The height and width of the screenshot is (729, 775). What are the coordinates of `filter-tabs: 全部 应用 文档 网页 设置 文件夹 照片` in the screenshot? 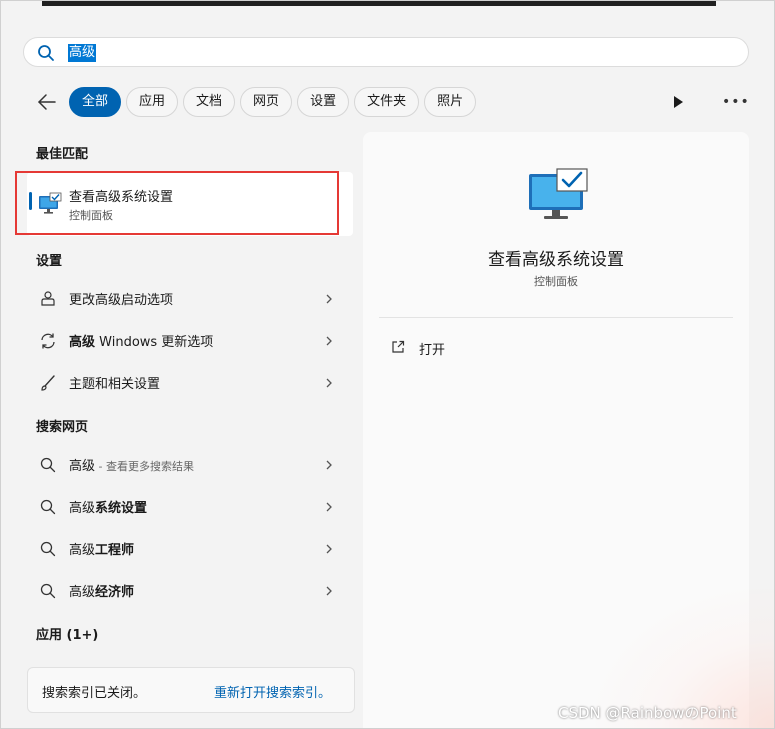 It's located at (273, 102).